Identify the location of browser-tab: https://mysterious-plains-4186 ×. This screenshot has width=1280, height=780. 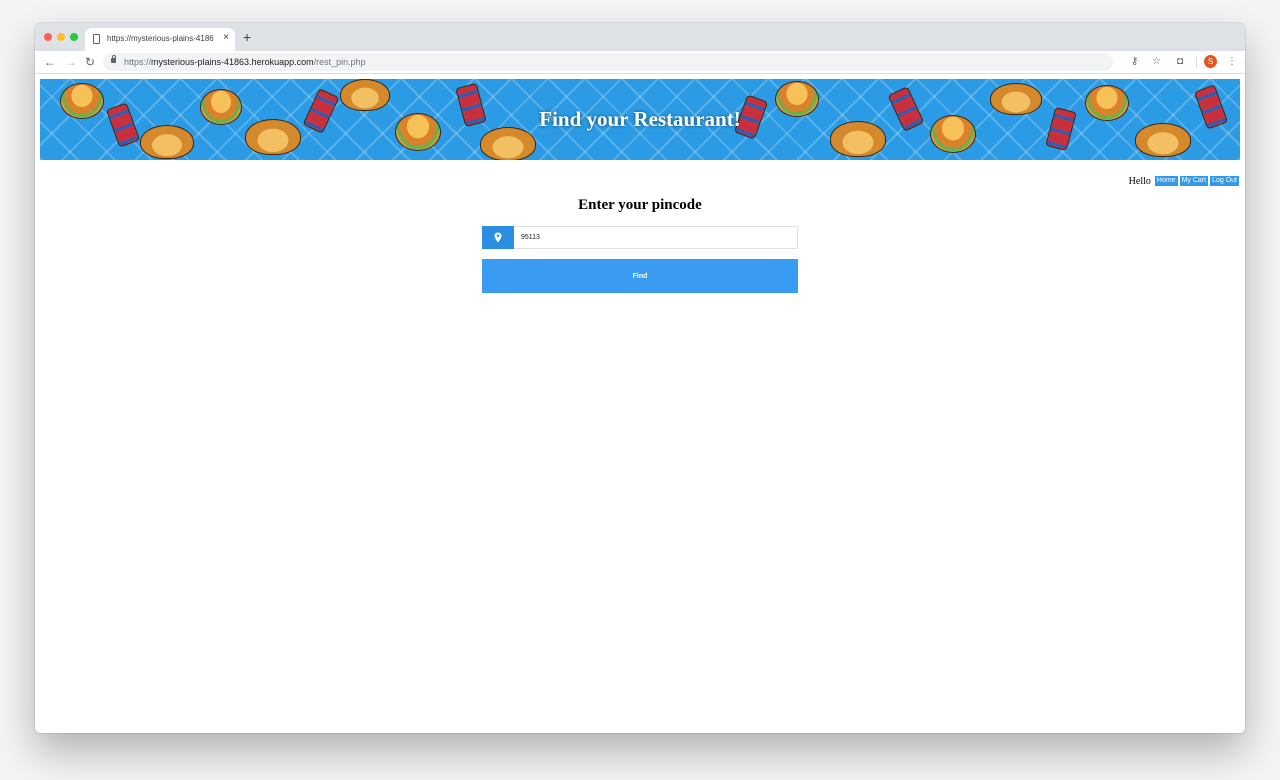
(160, 39).